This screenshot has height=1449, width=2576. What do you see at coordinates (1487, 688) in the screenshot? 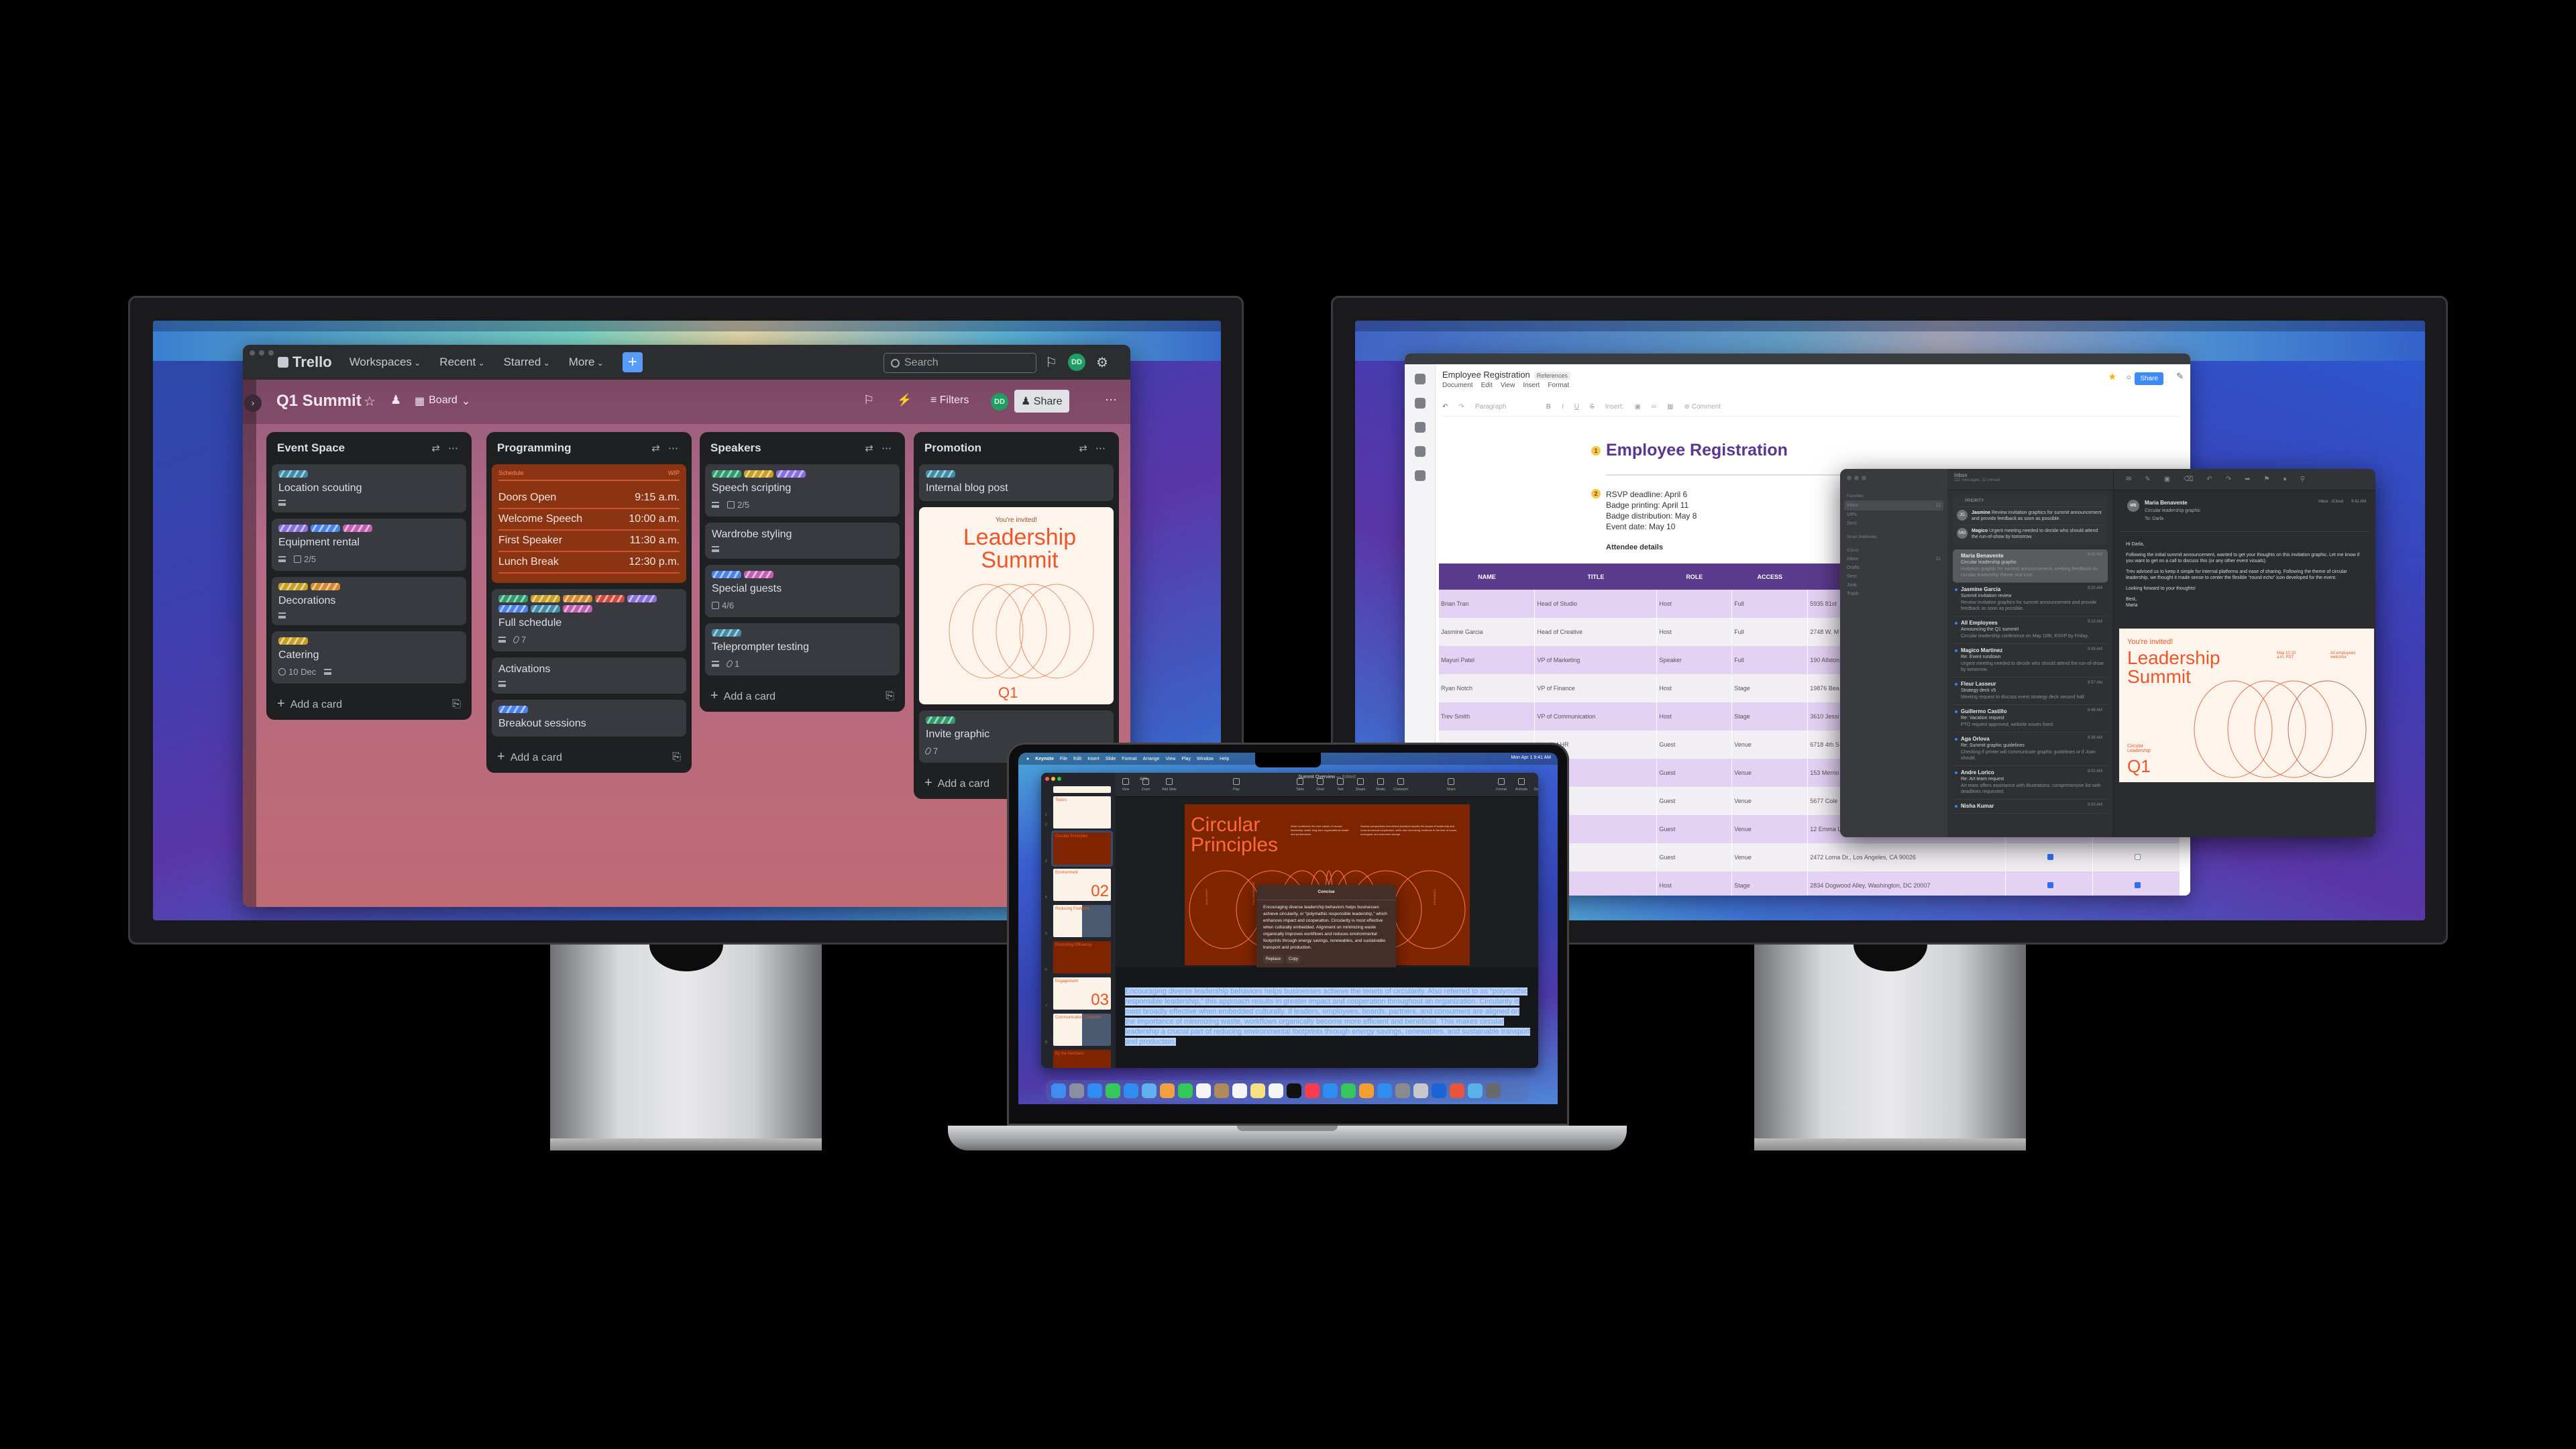
I see `cell-name: Ryan Notch` at bounding box center [1487, 688].